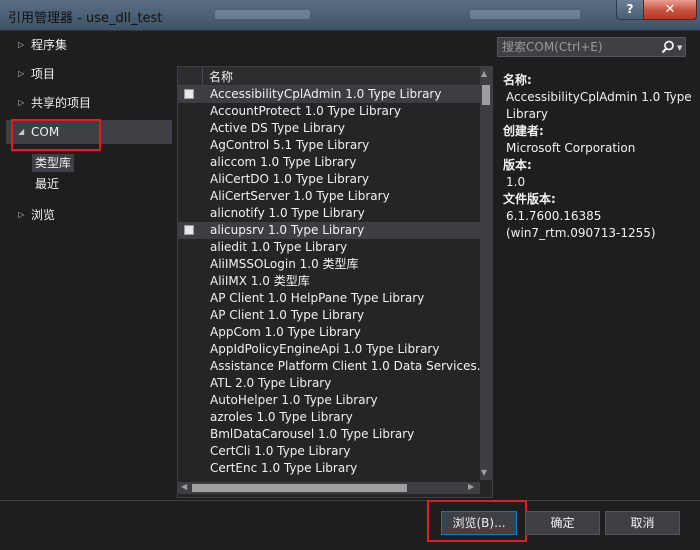 The height and width of the screenshot is (550, 700). I want to click on list-item-label: AgControl 5.1 Type Library, so click(290, 145).